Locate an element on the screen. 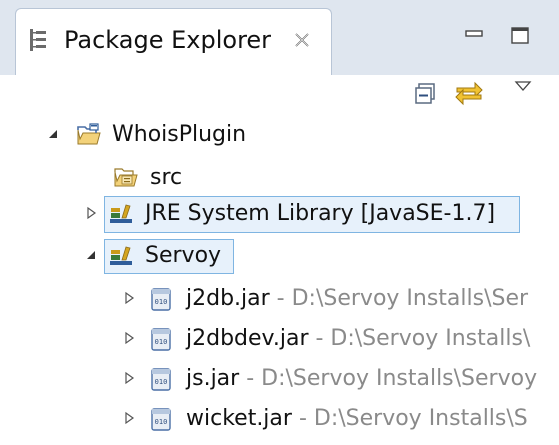 Image resolution: width=559 pixels, height=445 pixels. tree-item-jar: 010 js.jar - D:\Servoy Installs\Servoy is located at coordinates (279, 379).